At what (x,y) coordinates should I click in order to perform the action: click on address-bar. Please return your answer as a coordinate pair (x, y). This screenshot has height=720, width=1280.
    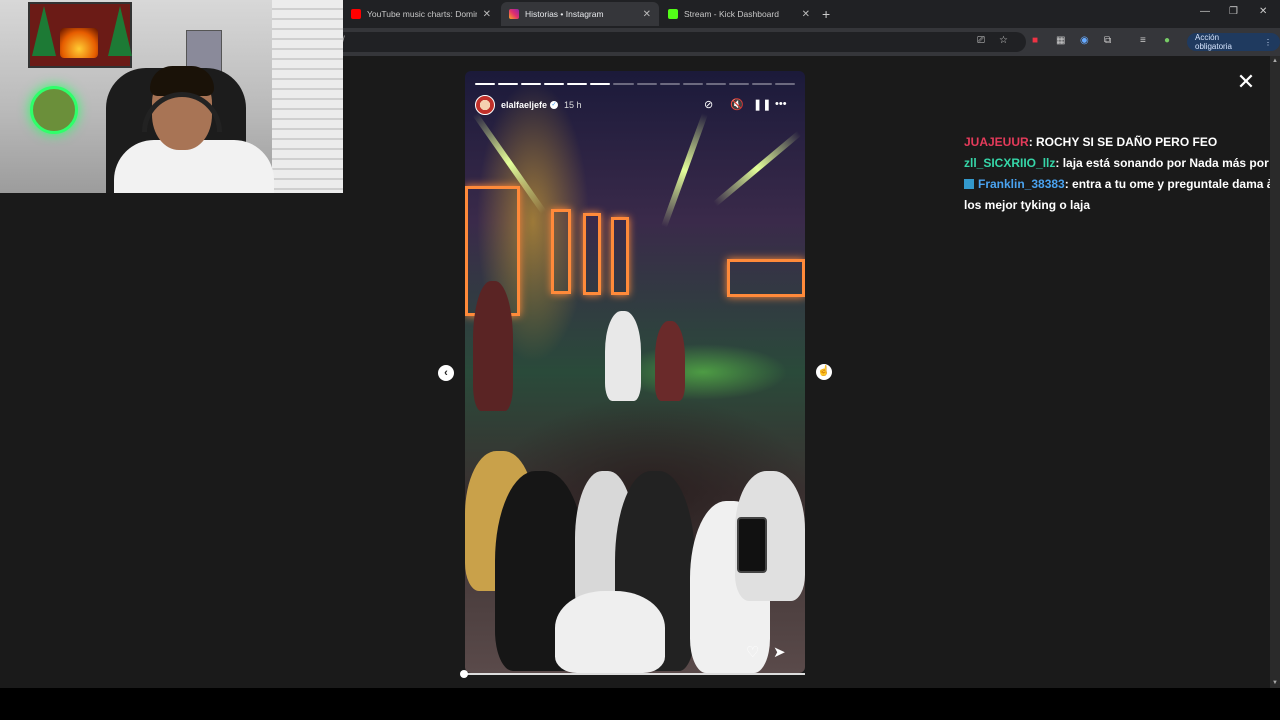
    Looking at the image, I should click on (680, 42).